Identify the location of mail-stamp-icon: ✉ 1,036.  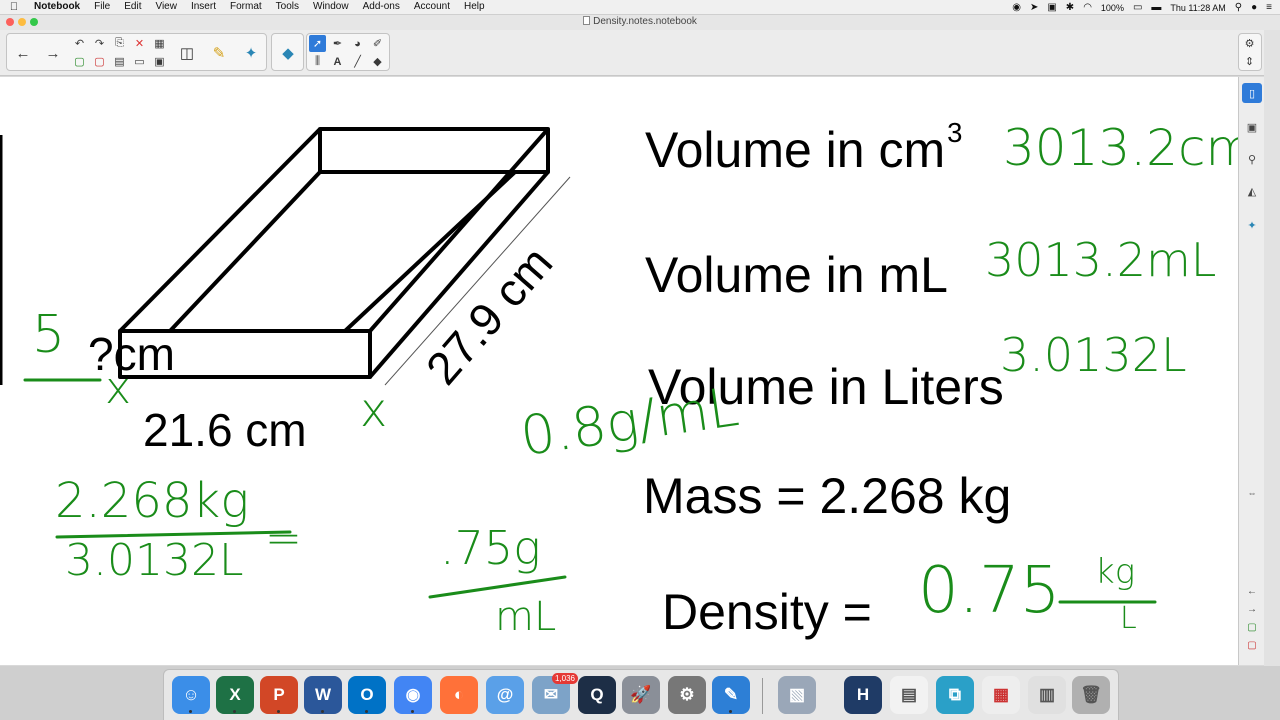
(555, 693).